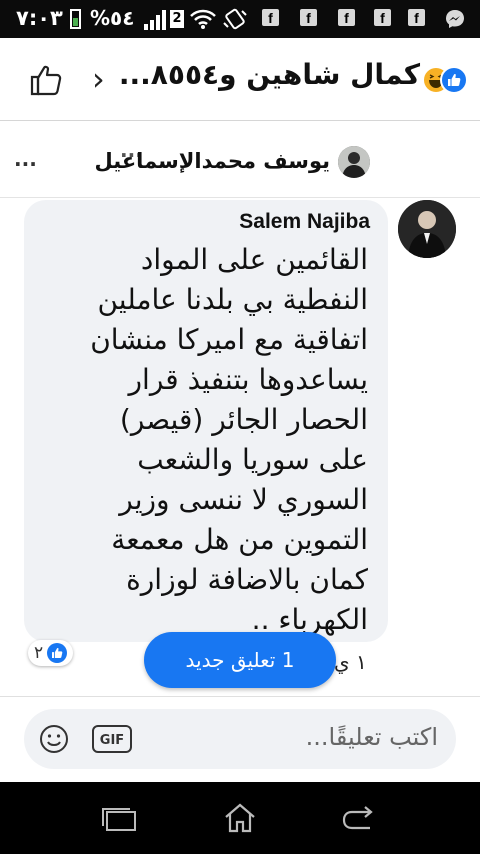  Describe the element at coordinates (177, 19) in the screenshot. I see `sim-badge: 2` at that location.